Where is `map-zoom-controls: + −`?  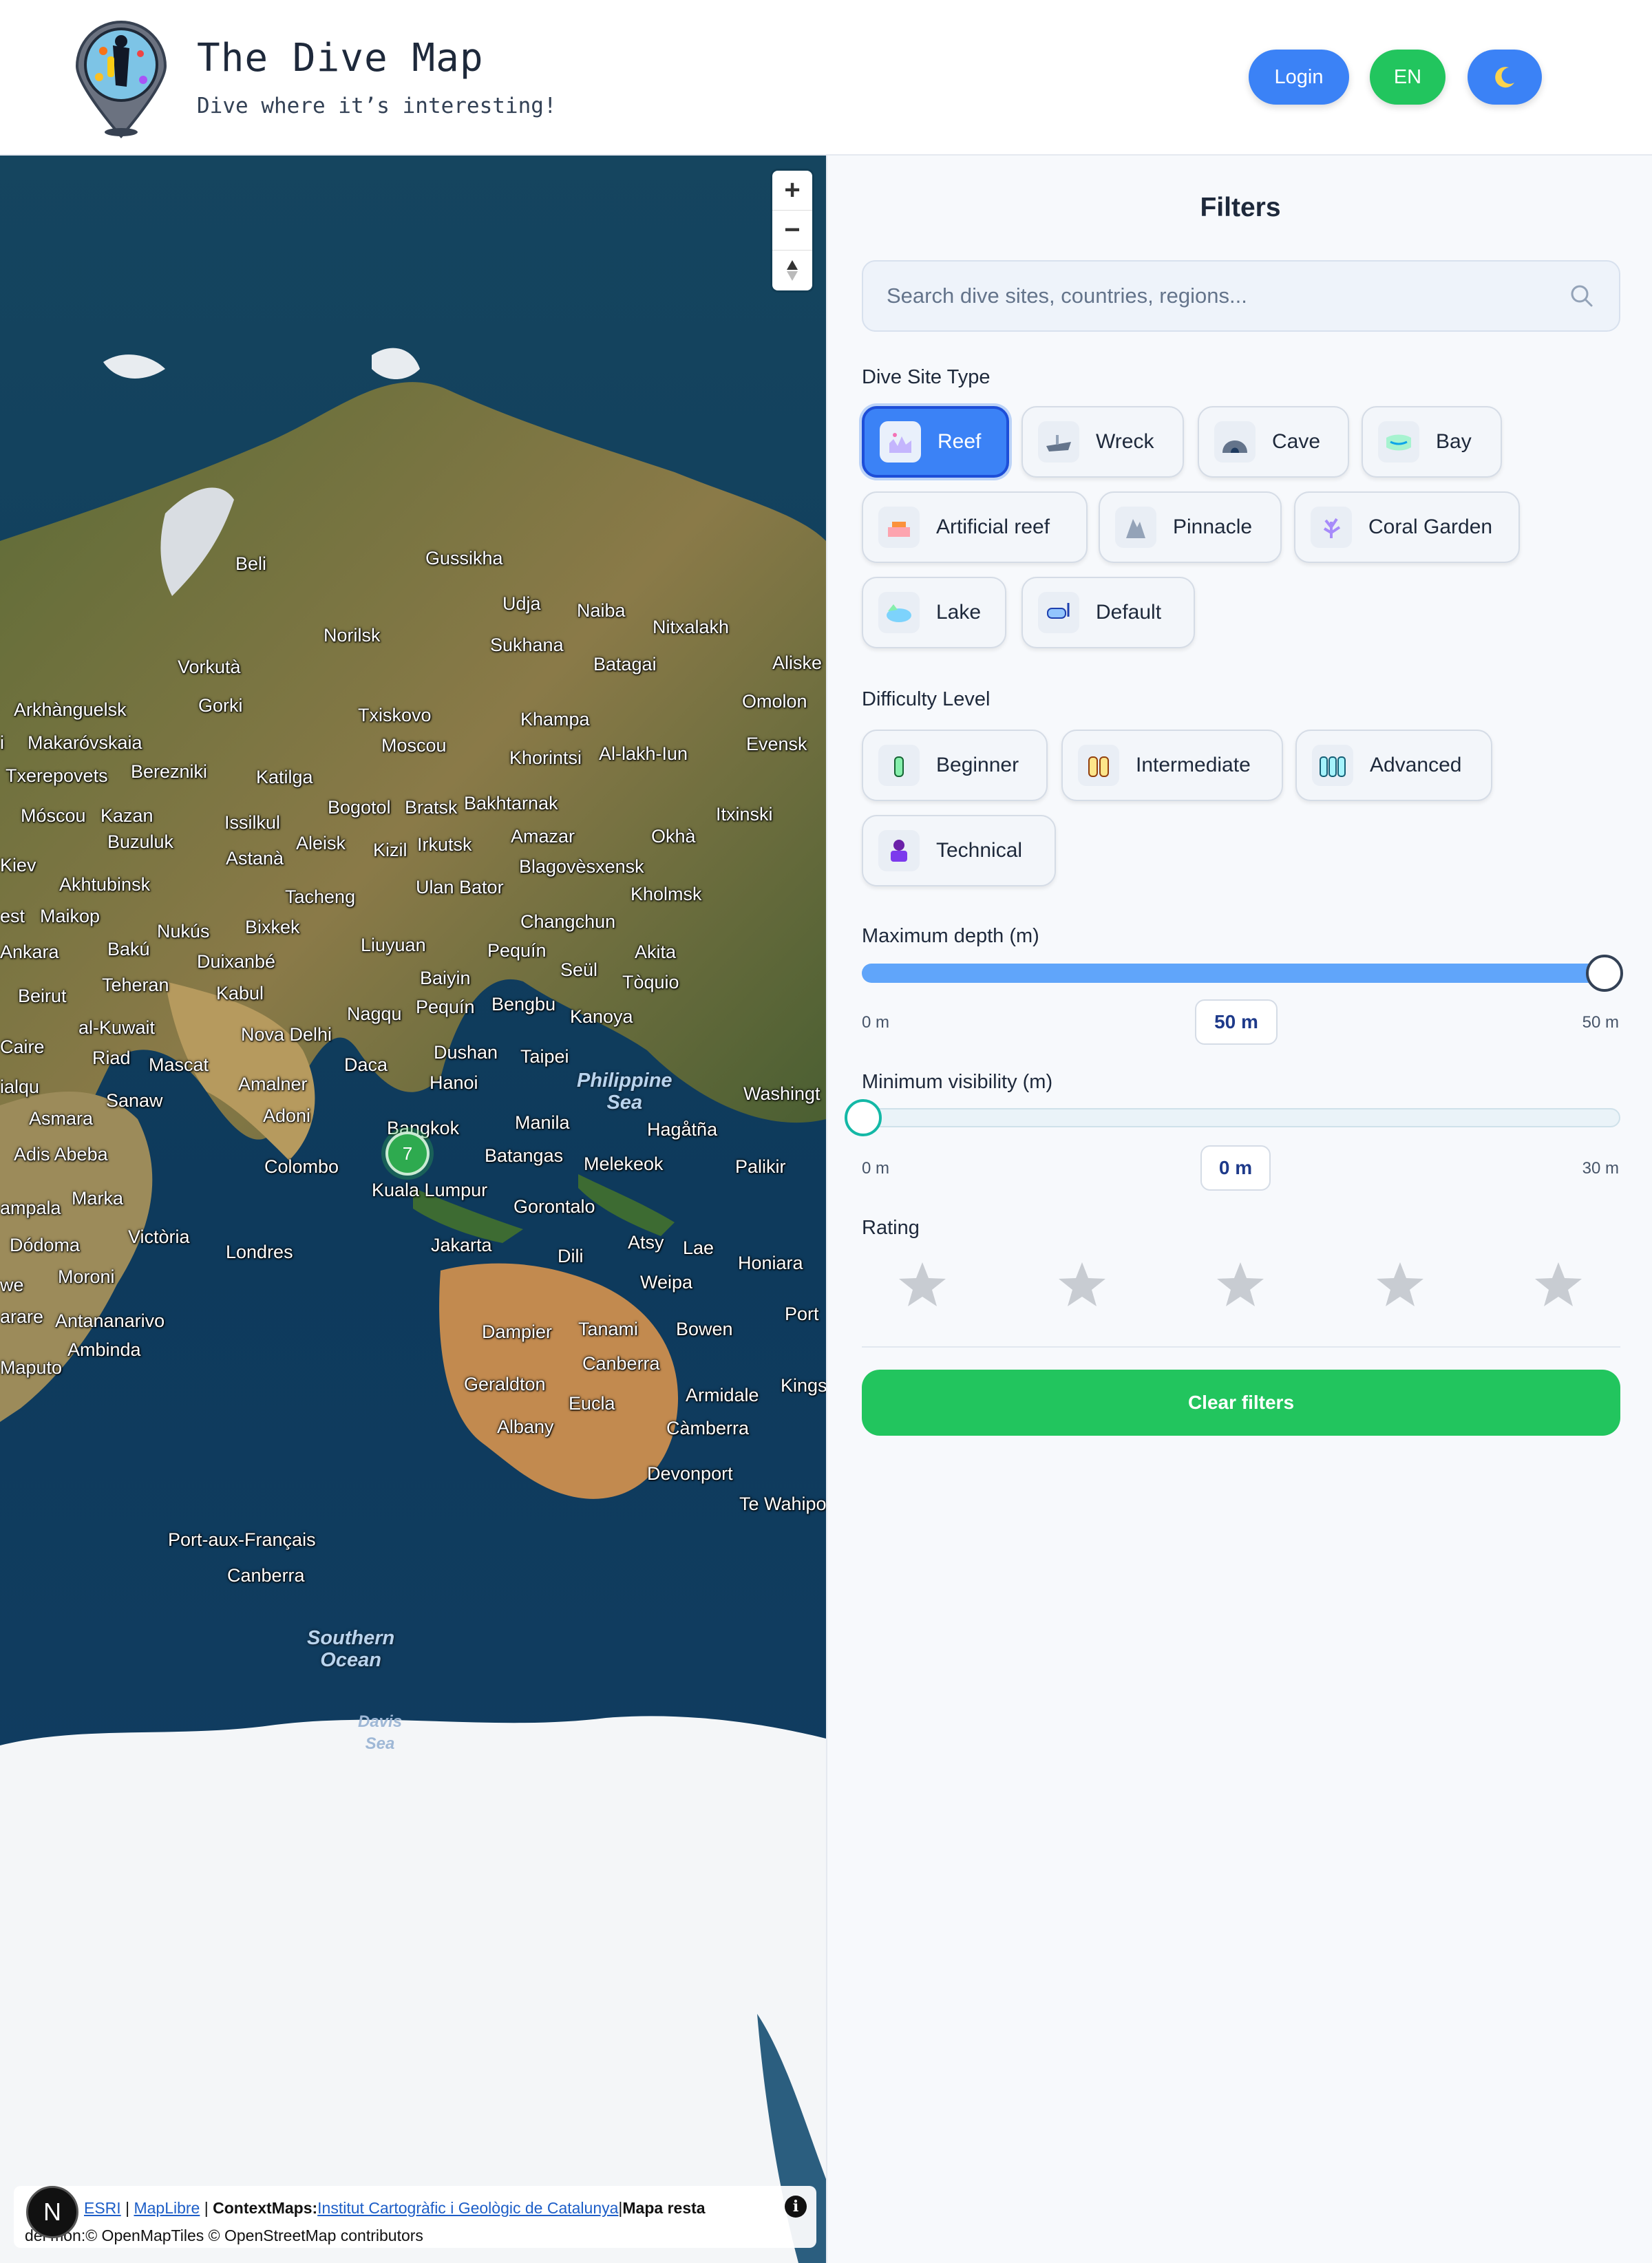 map-zoom-controls: + − is located at coordinates (792, 230).